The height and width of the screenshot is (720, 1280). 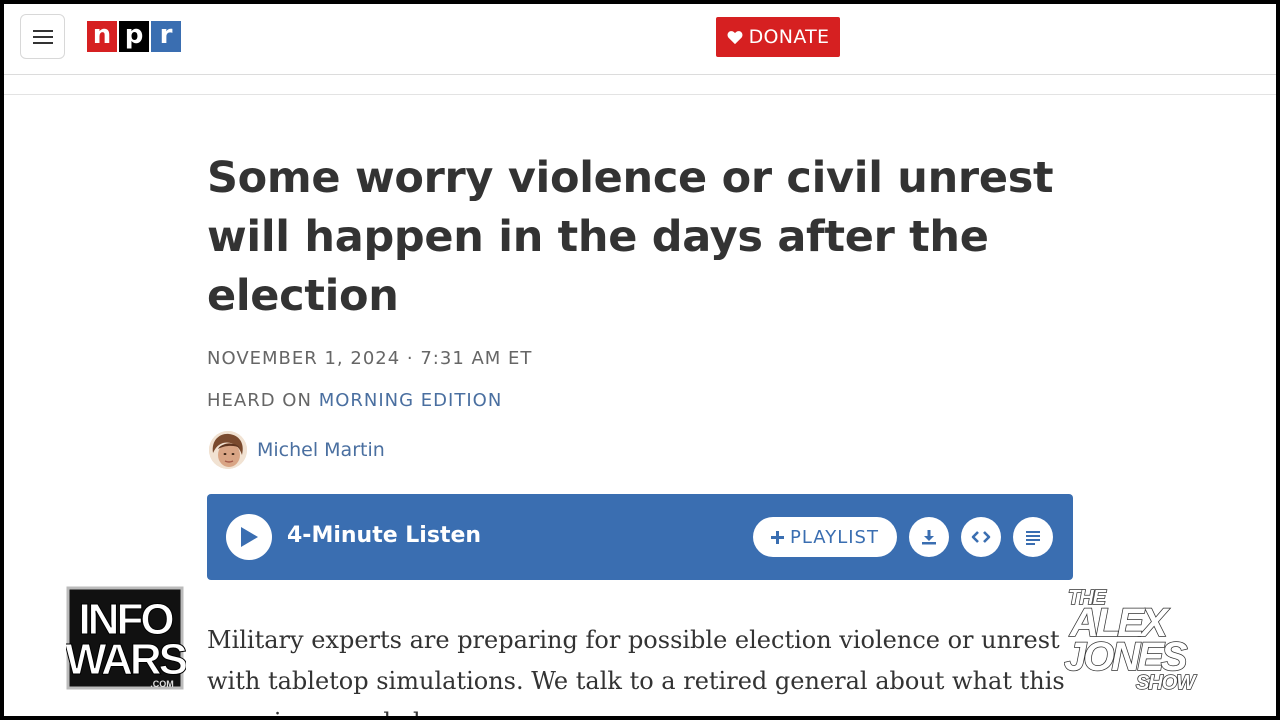 What do you see at coordinates (411, 400) in the screenshot?
I see `program-link: MORNING EDITION` at bounding box center [411, 400].